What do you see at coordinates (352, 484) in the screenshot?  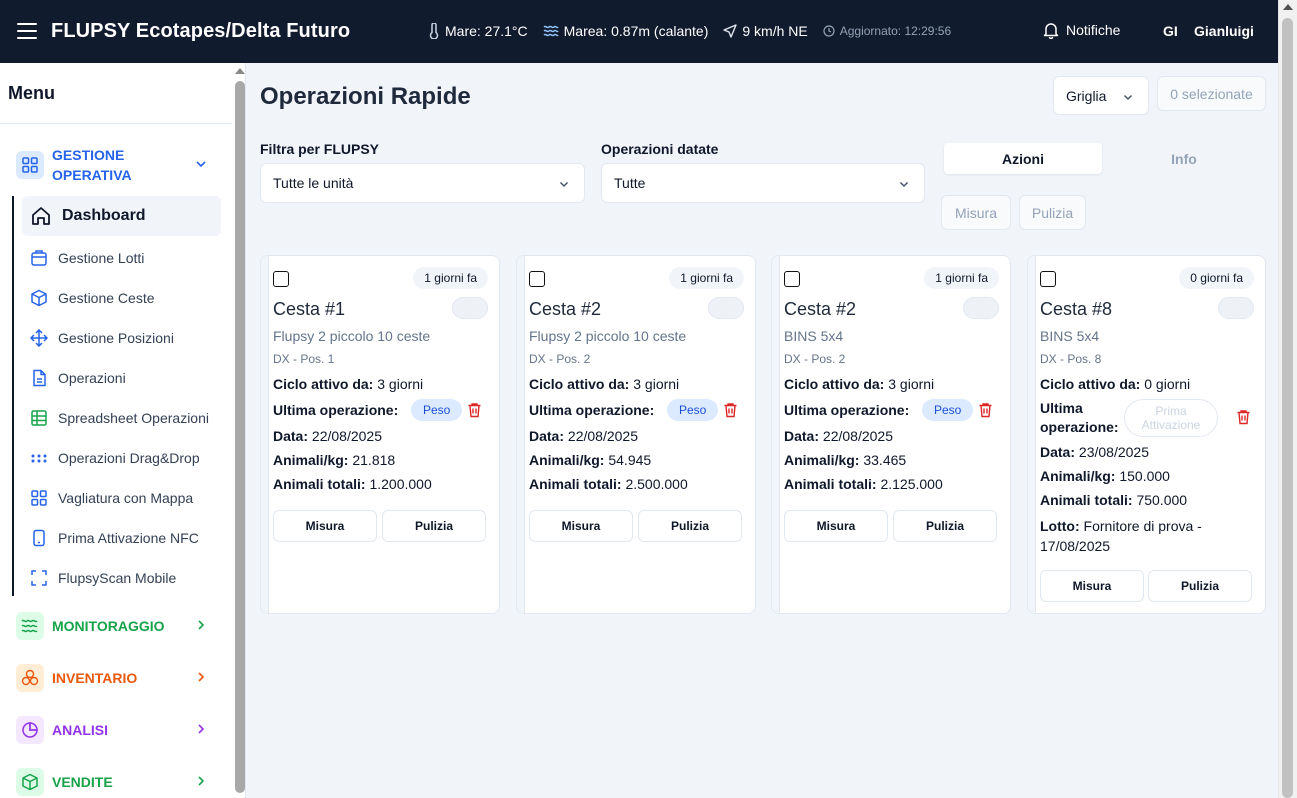 I see `animals-total-row: Animali totali: 1.200.000` at bounding box center [352, 484].